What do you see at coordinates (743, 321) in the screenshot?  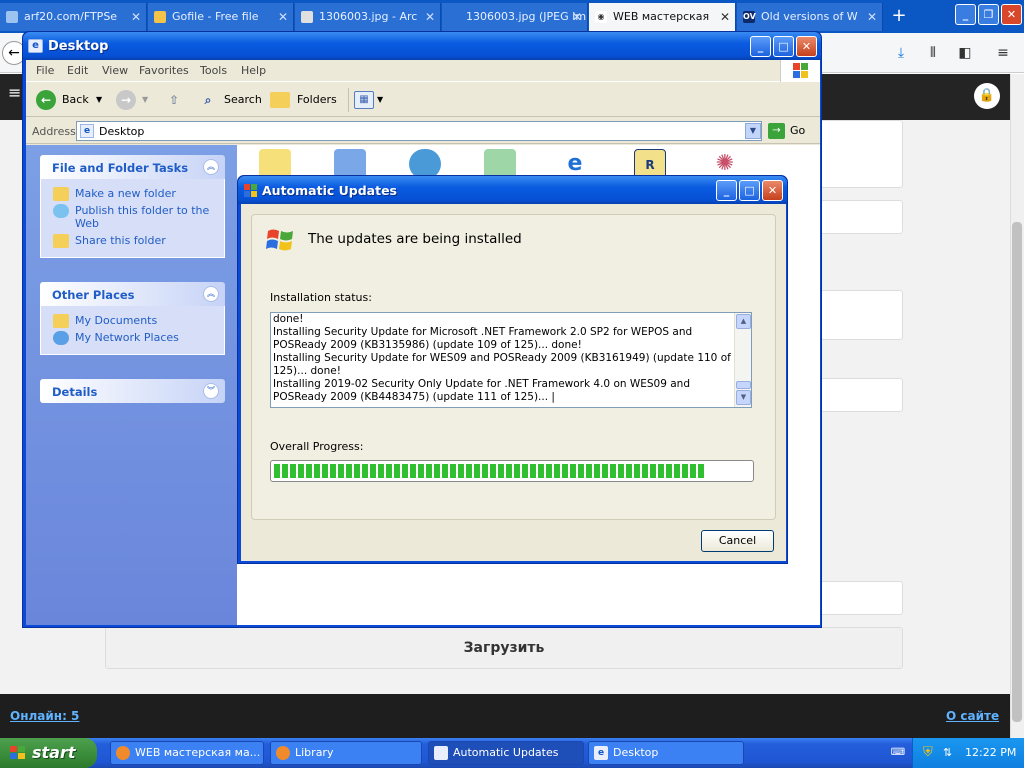 I see `scroll-up-arrow-icon: ▲` at bounding box center [743, 321].